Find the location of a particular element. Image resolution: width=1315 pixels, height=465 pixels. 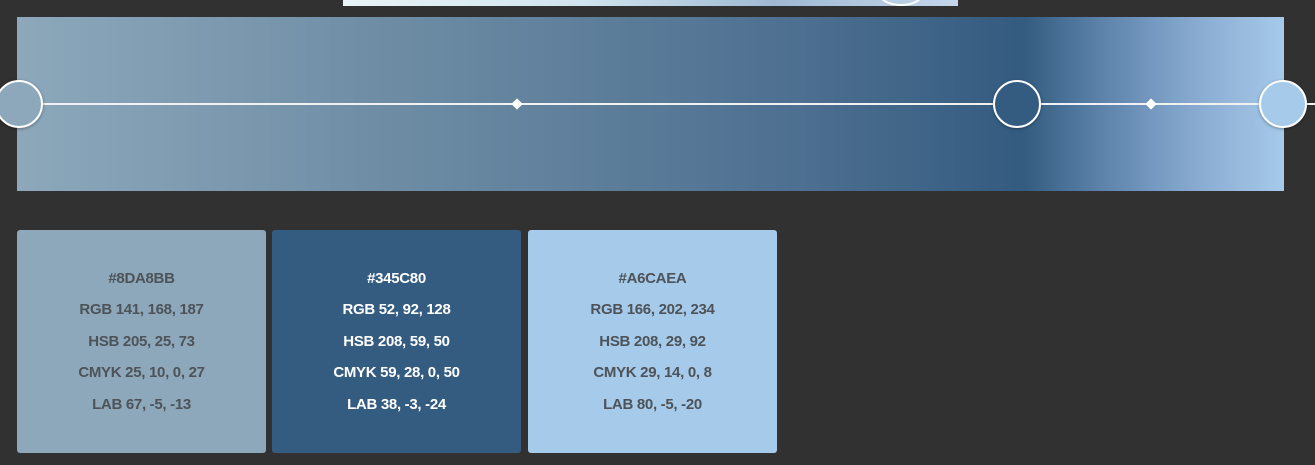

source-image-strip is located at coordinates (650, 3).